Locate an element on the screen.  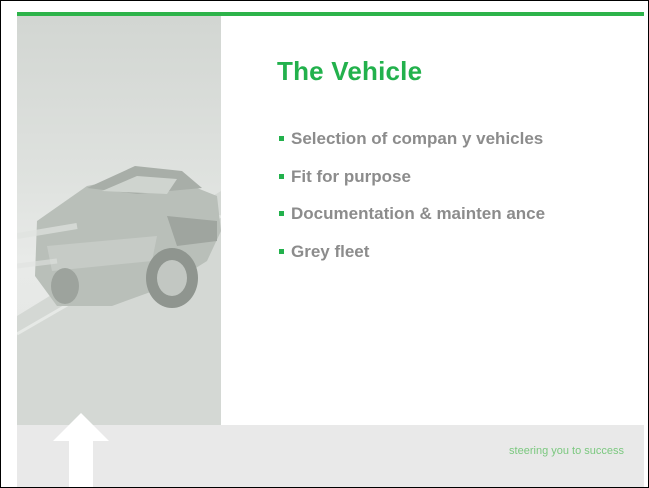
tagline: steering you to success is located at coordinates (566, 451).